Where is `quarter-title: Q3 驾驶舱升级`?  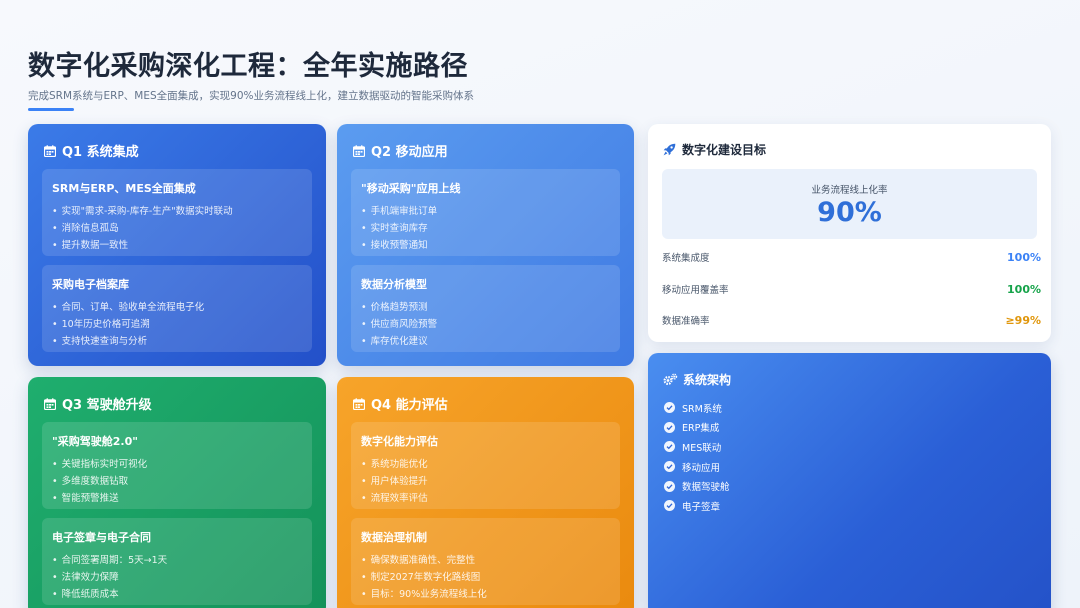
quarter-title: Q3 驾驶舱升级 is located at coordinates (107, 405).